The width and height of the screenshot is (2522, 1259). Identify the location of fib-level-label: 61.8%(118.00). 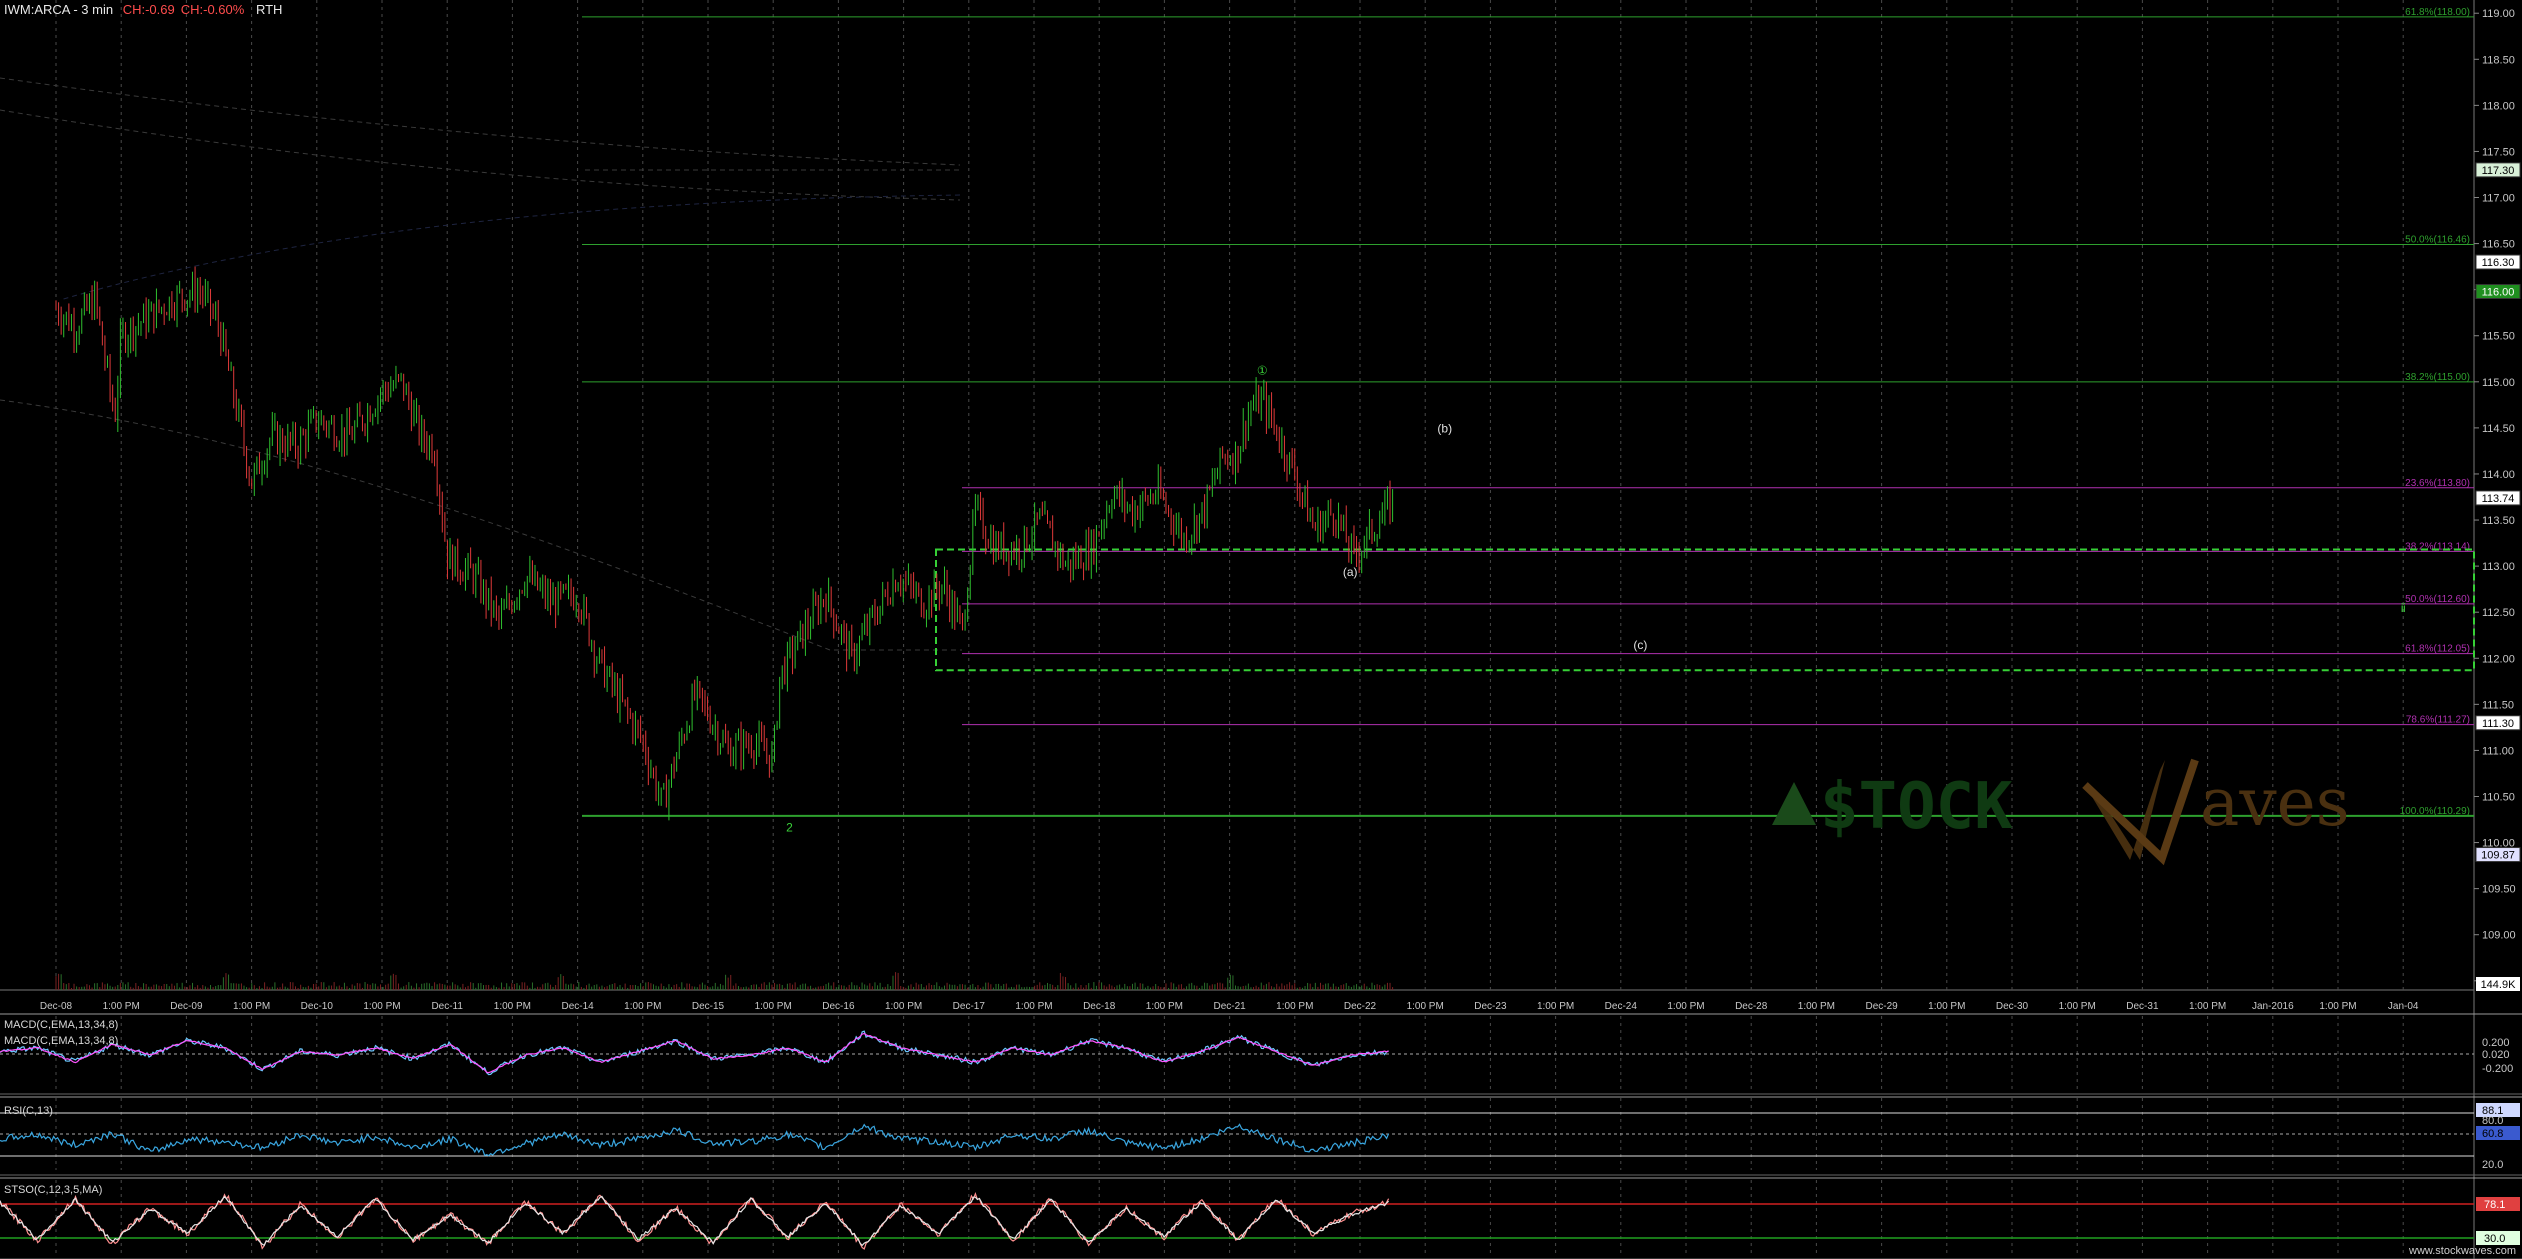
(2437, 12).